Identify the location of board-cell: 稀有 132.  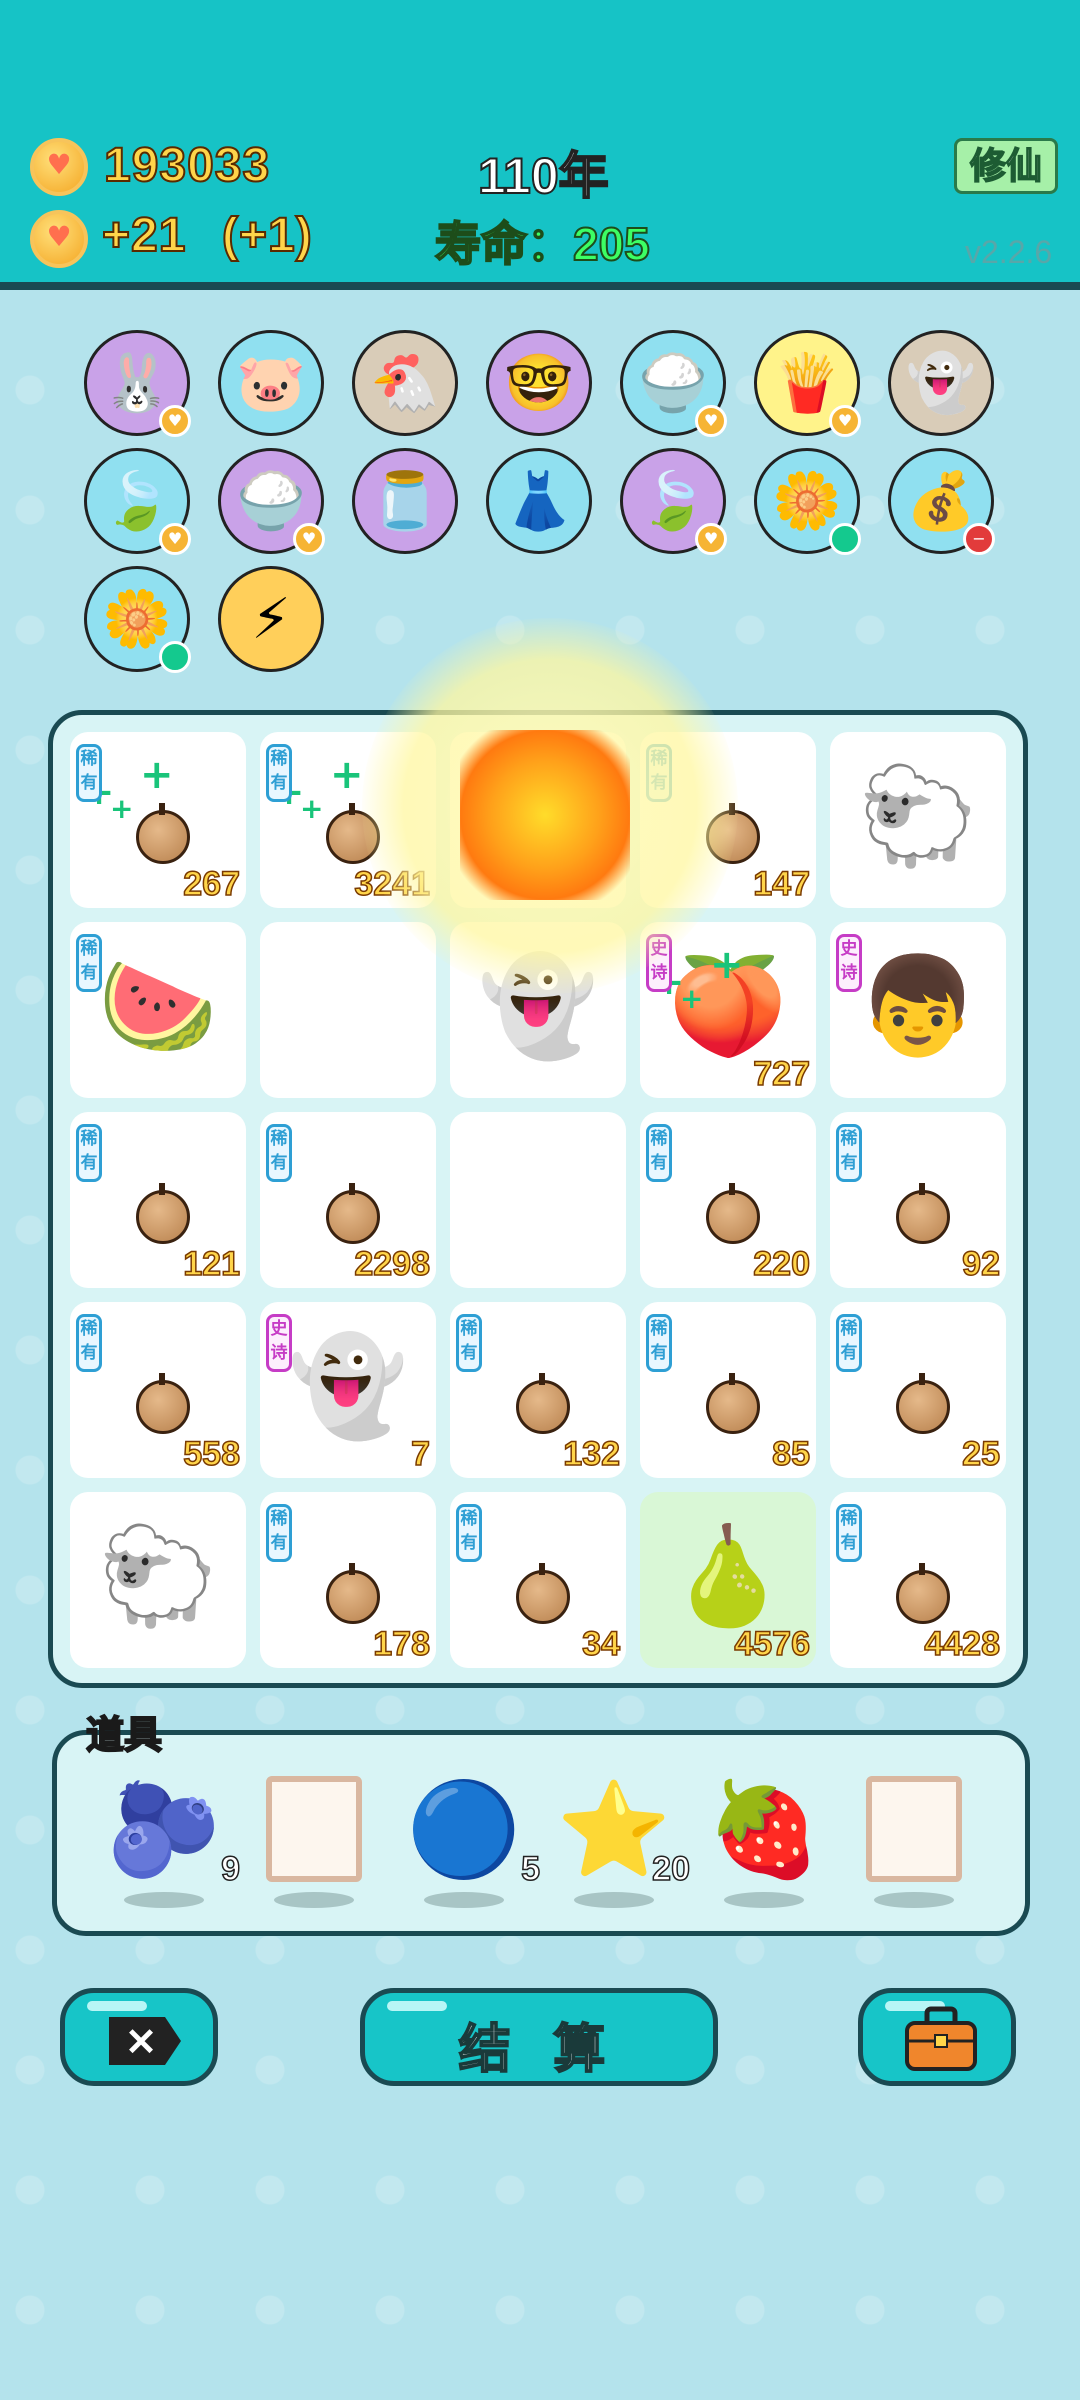
(538, 1390).